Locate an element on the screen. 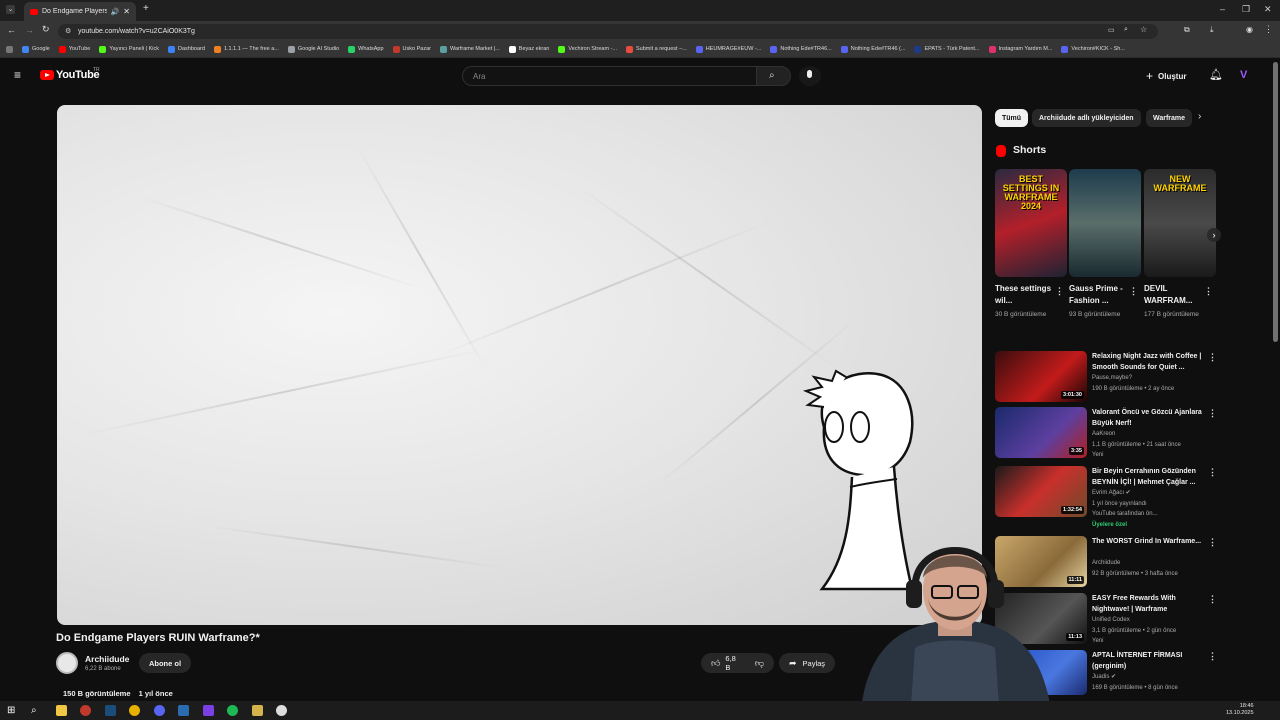 The image size is (1280, 720). recommendation-channel: Evrim Ağacı ✔ is located at coordinates (1151, 493).